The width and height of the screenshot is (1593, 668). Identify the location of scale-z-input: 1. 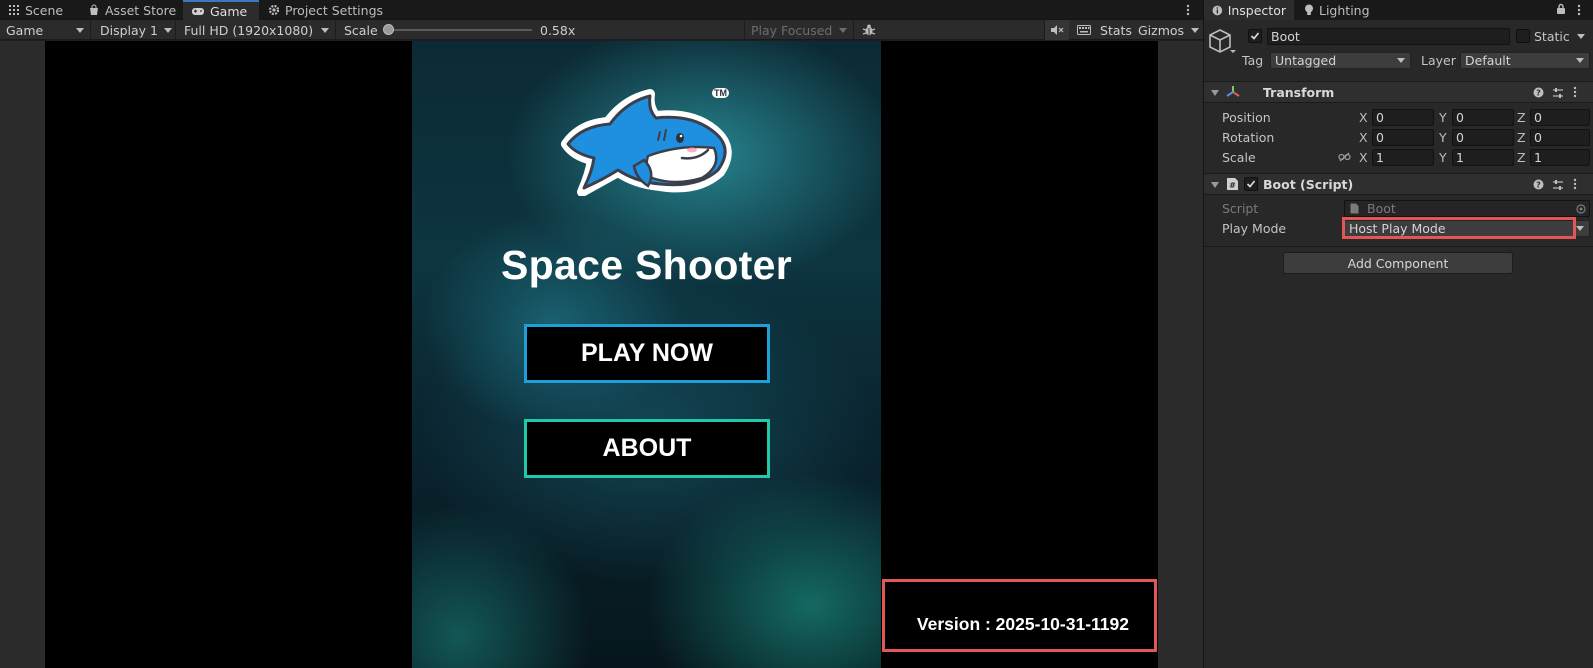
(1560, 157).